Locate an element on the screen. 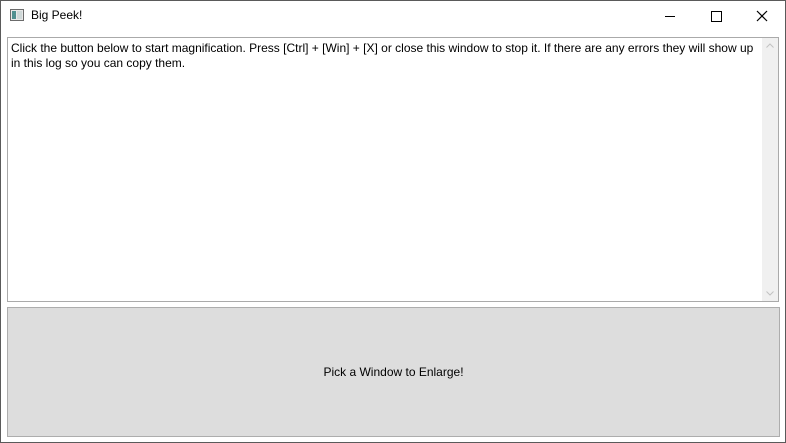  title-bar: Big Peek! is located at coordinates (393, 16).